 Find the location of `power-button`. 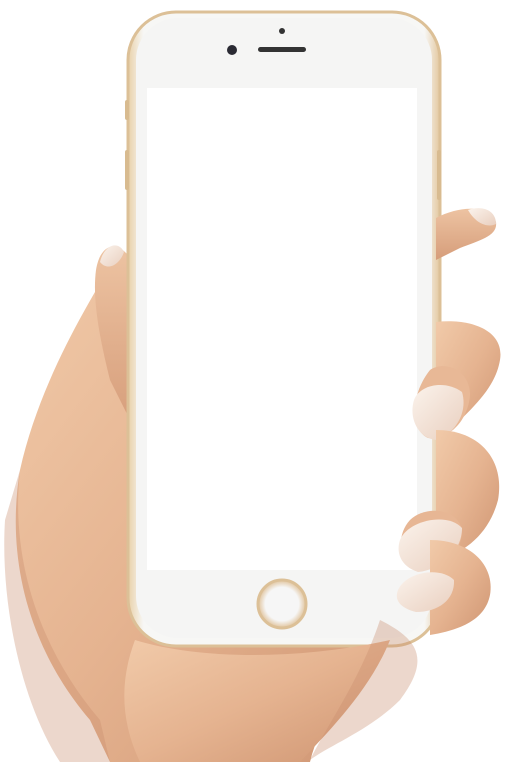

power-button is located at coordinates (439, 175).